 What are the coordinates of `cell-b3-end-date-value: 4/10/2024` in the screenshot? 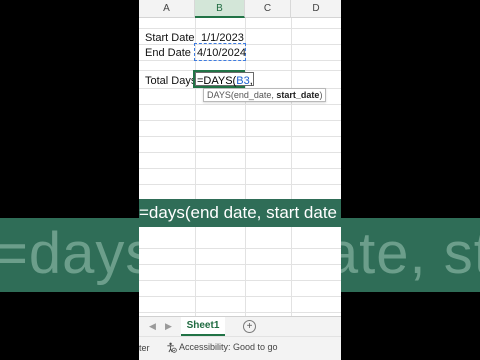 It's located at (221, 53).